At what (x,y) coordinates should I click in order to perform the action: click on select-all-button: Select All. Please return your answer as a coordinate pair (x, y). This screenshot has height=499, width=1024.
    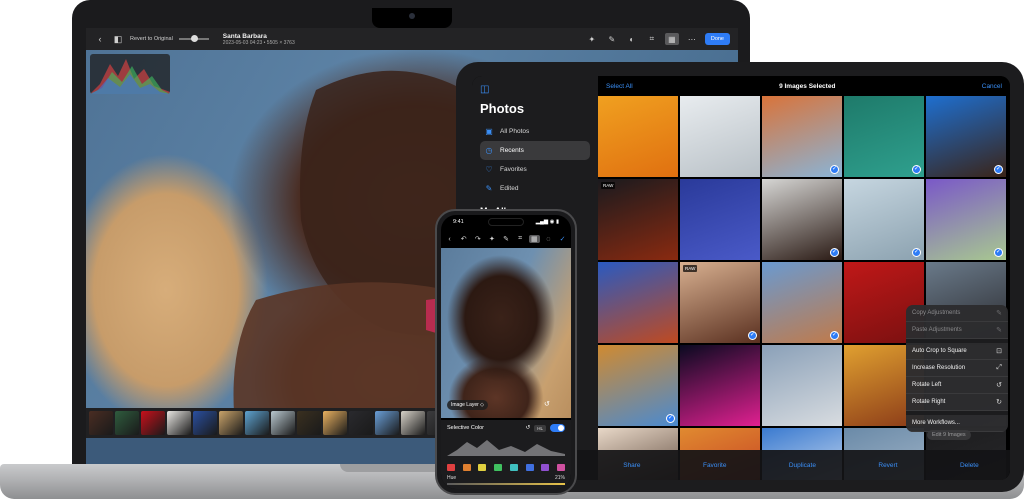
    Looking at the image, I should click on (619, 86).